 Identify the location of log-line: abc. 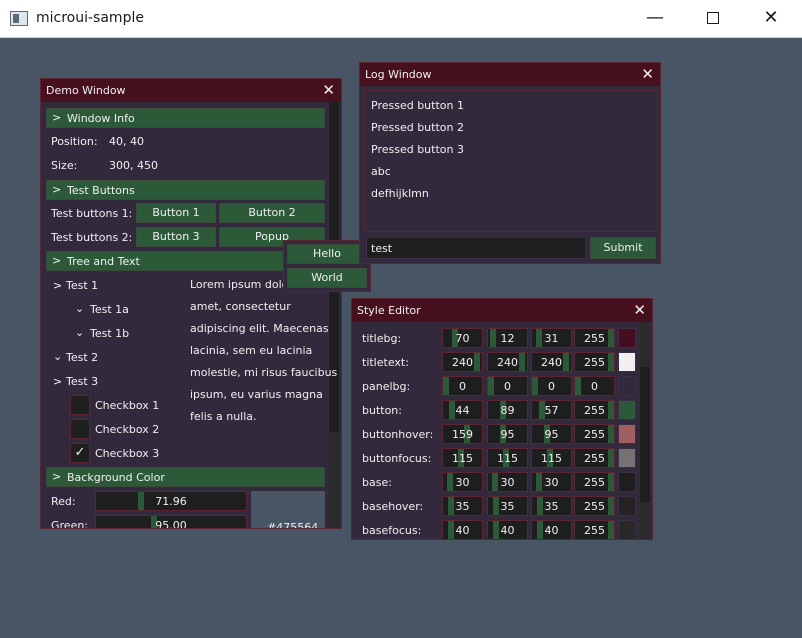
(381, 171).